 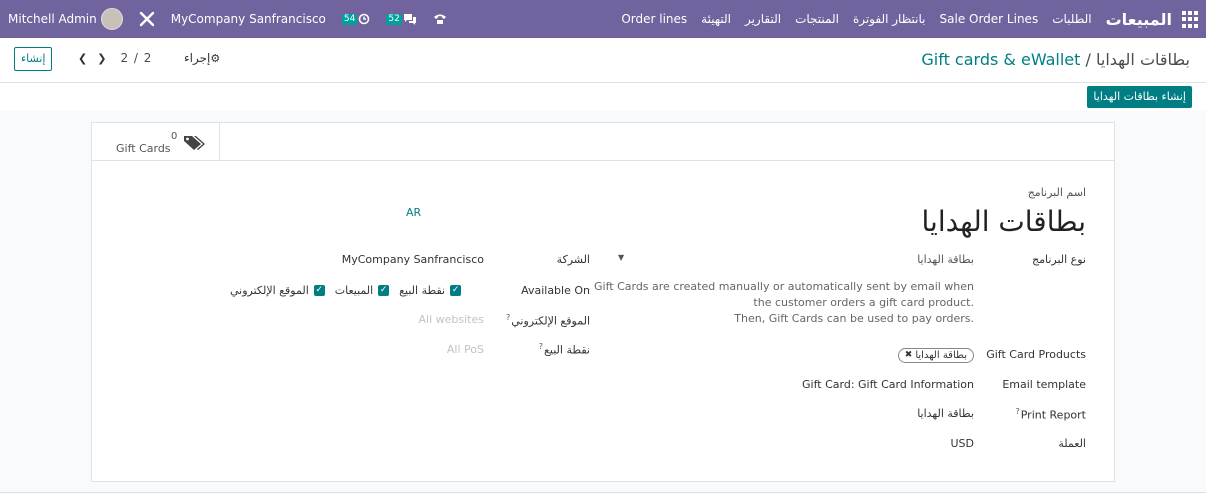 What do you see at coordinates (248, 19) in the screenshot?
I see `company-switcher: MyCompany Sanfrancisco` at bounding box center [248, 19].